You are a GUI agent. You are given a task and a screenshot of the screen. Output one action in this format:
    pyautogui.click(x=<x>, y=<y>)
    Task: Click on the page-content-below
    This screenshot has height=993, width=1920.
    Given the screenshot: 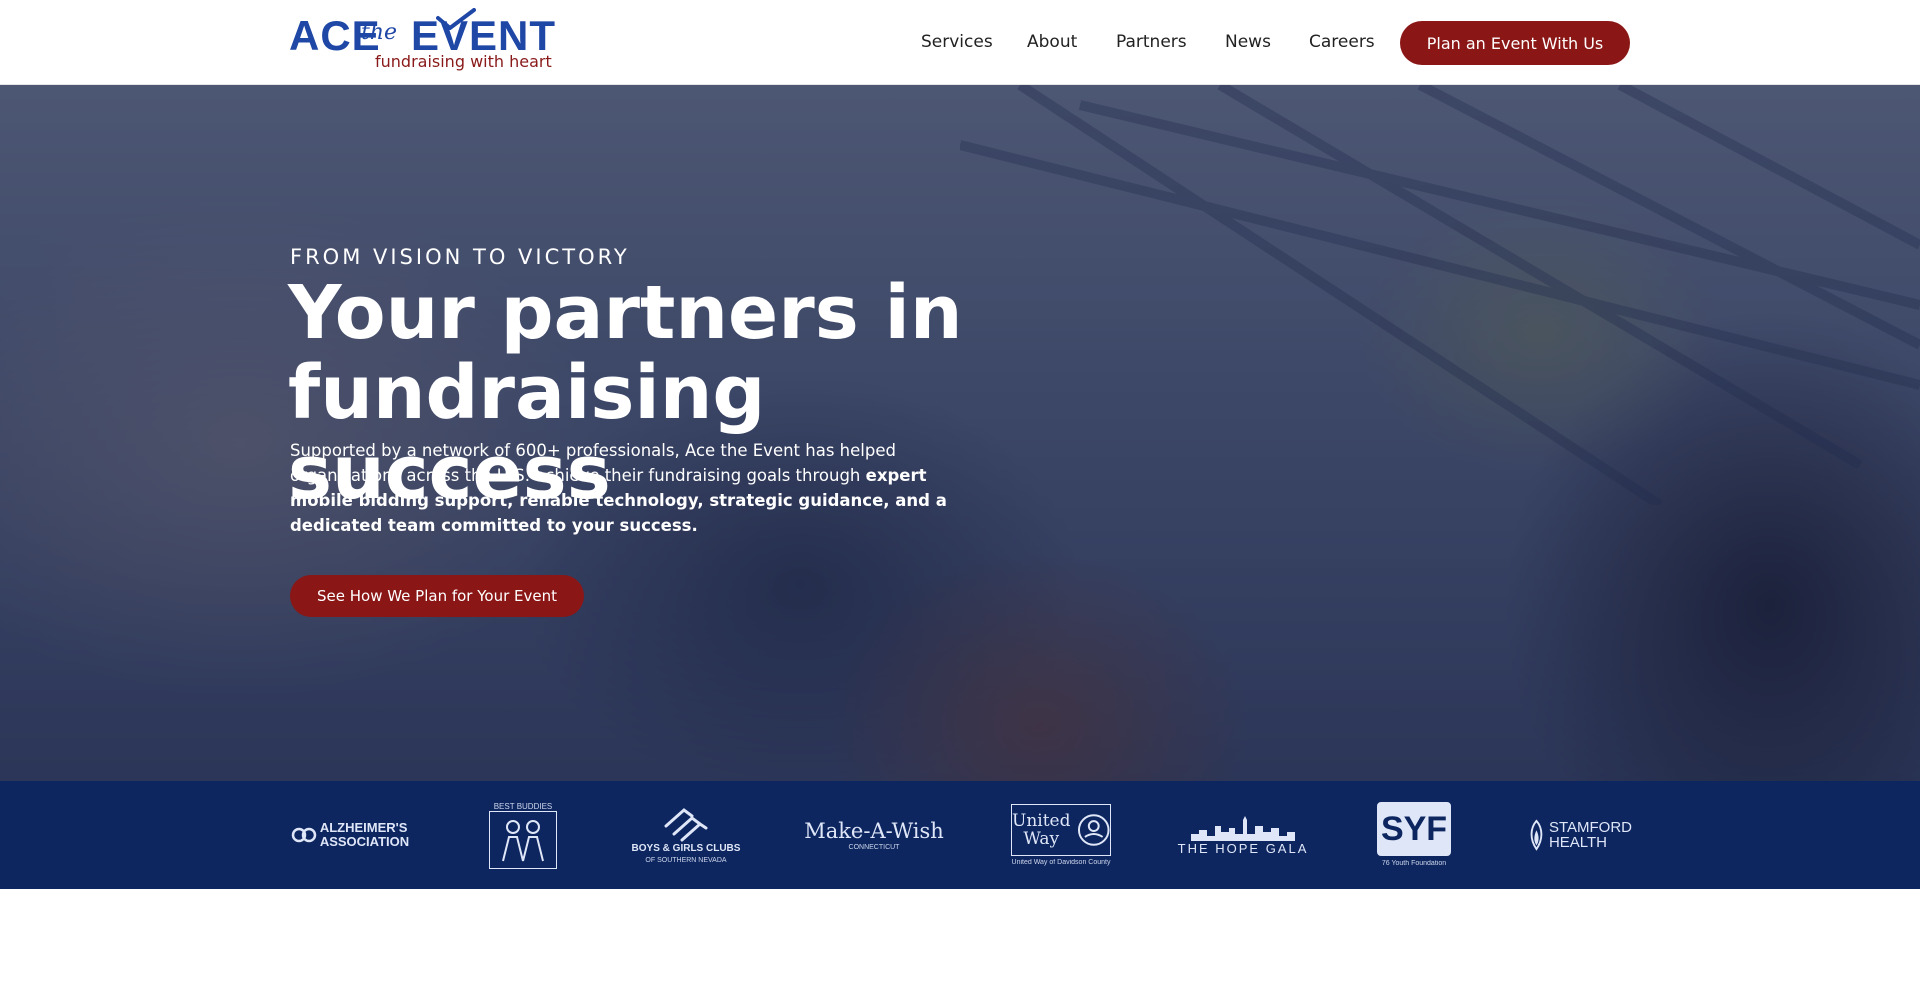 What is the action you would take?
    pyautogui.click(x=960, y=941)
    